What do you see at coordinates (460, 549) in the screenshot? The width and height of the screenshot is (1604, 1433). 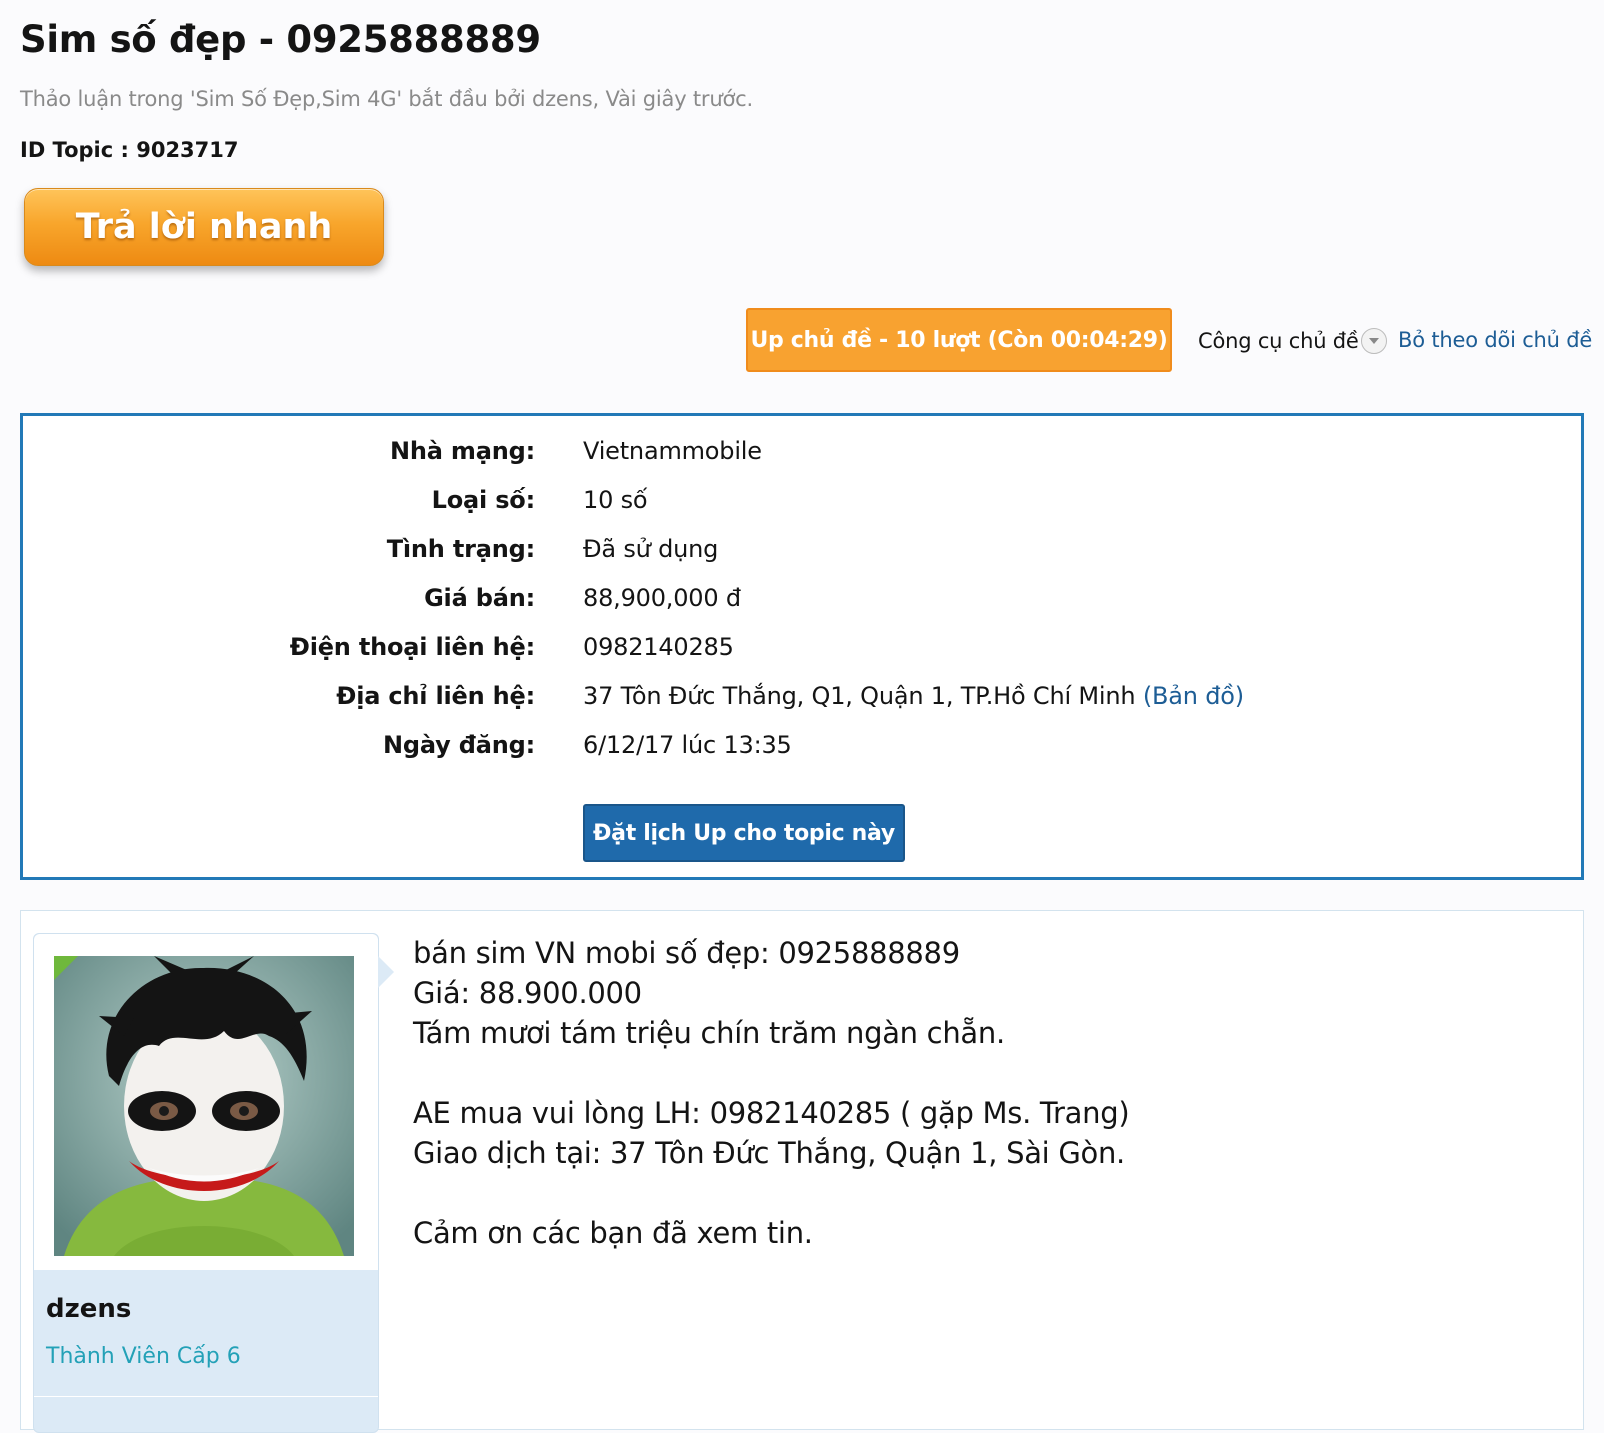 I see `status-label: Tình trạng:` at bounding box center [460, 549].